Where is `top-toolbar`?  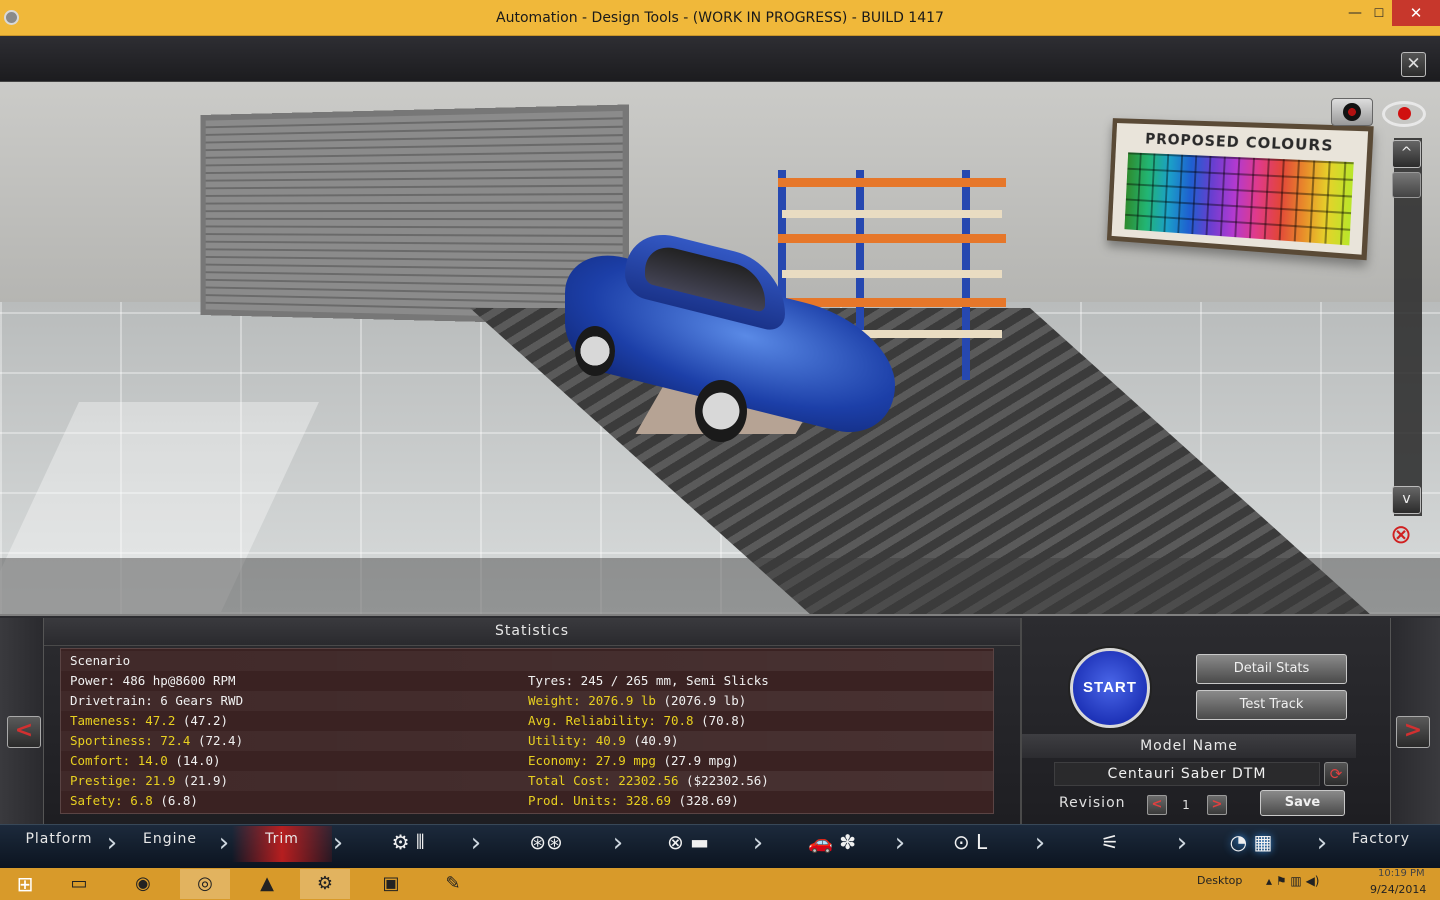
top-toolbar is located at coordinates (720, 59).